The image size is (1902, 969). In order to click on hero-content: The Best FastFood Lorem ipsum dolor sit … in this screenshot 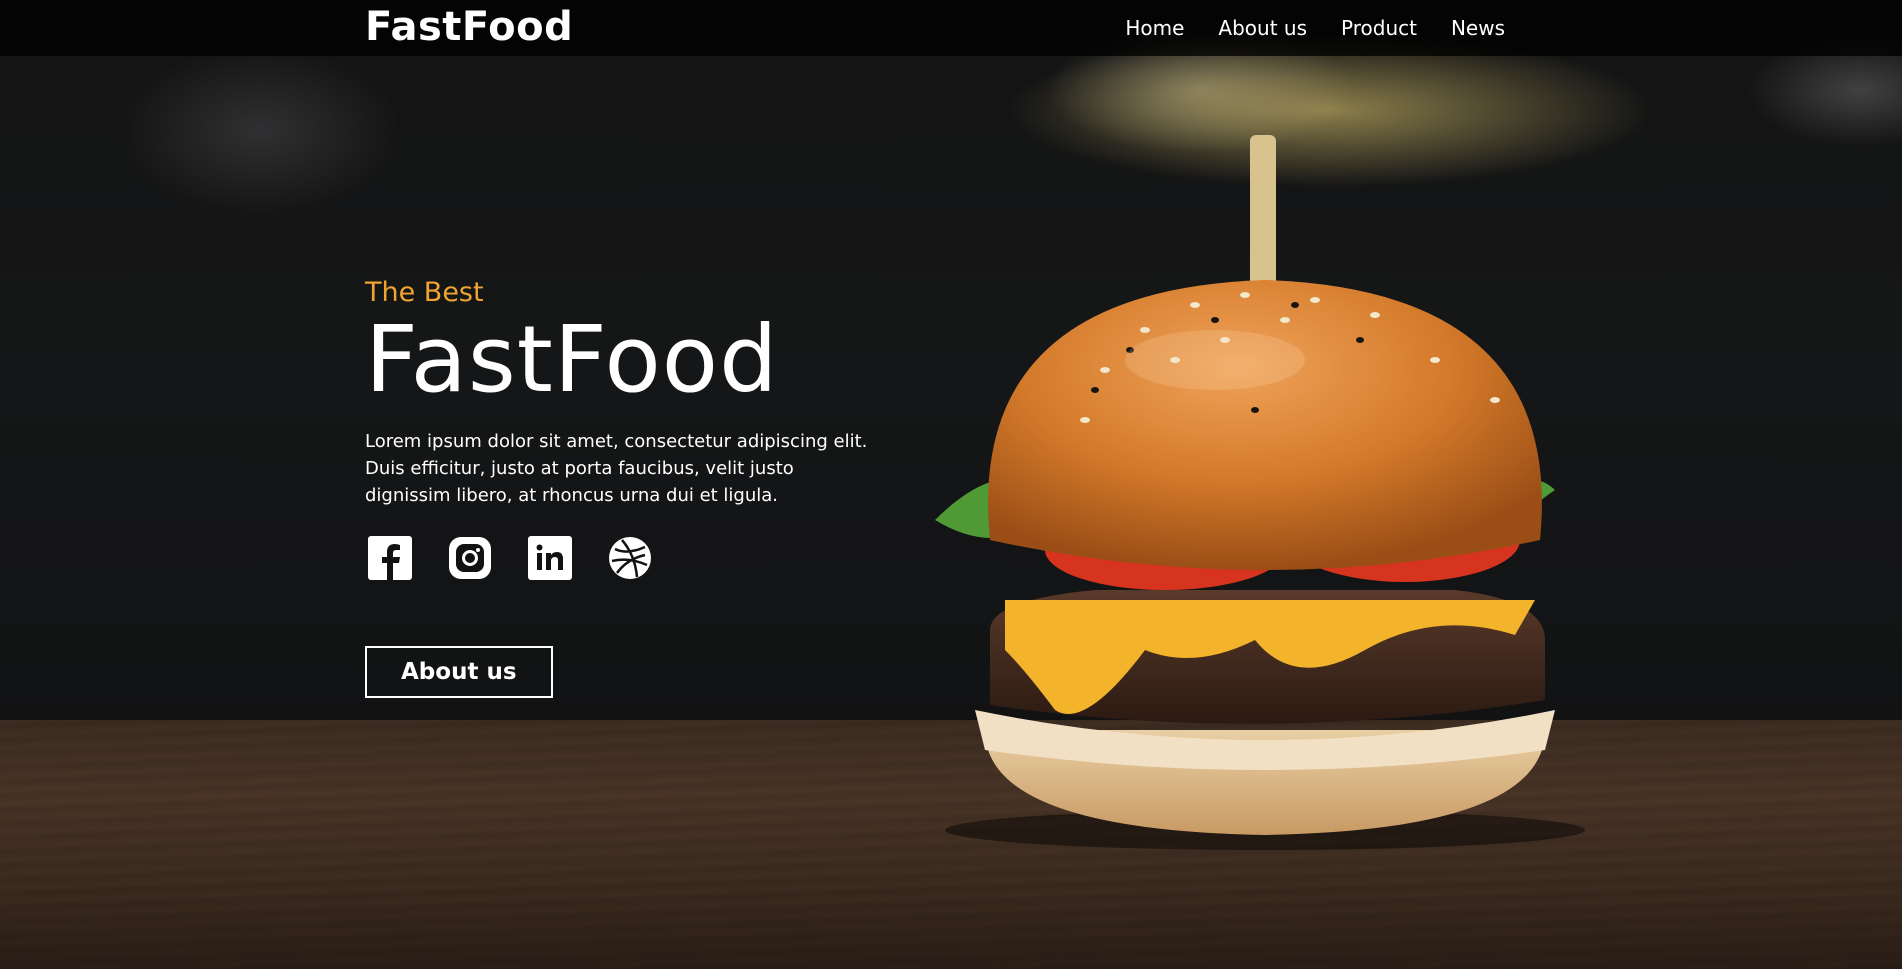, I will do `click(635, 487)`.